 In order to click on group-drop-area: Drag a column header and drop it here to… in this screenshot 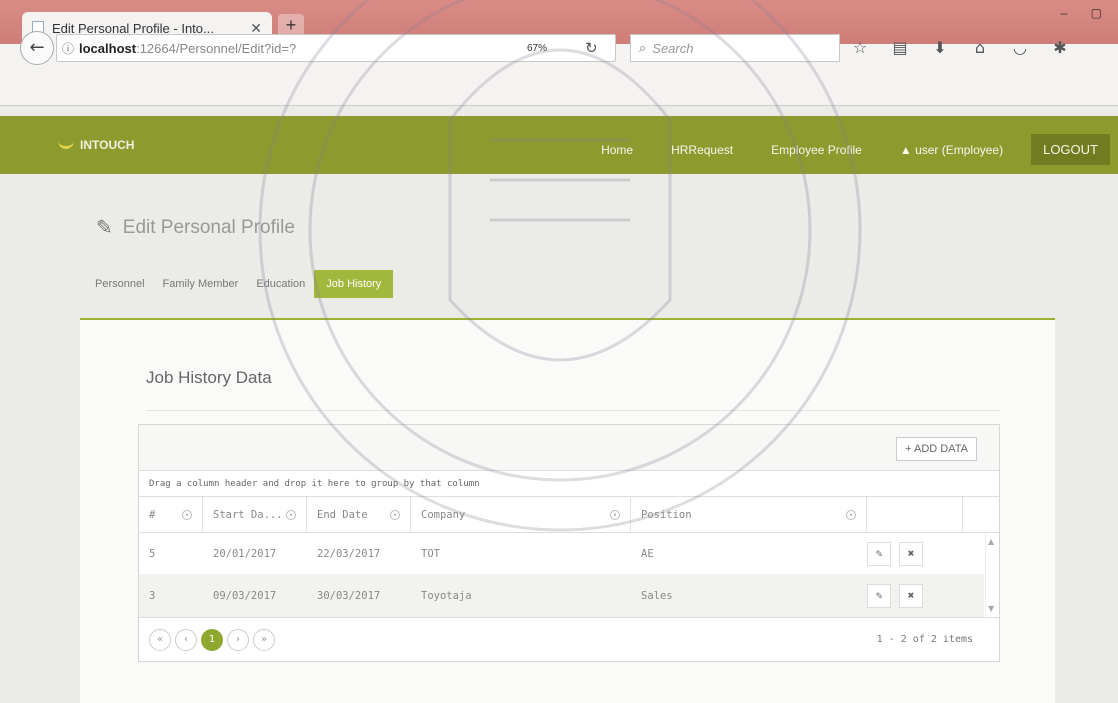, I will do `click(569, 484)`.